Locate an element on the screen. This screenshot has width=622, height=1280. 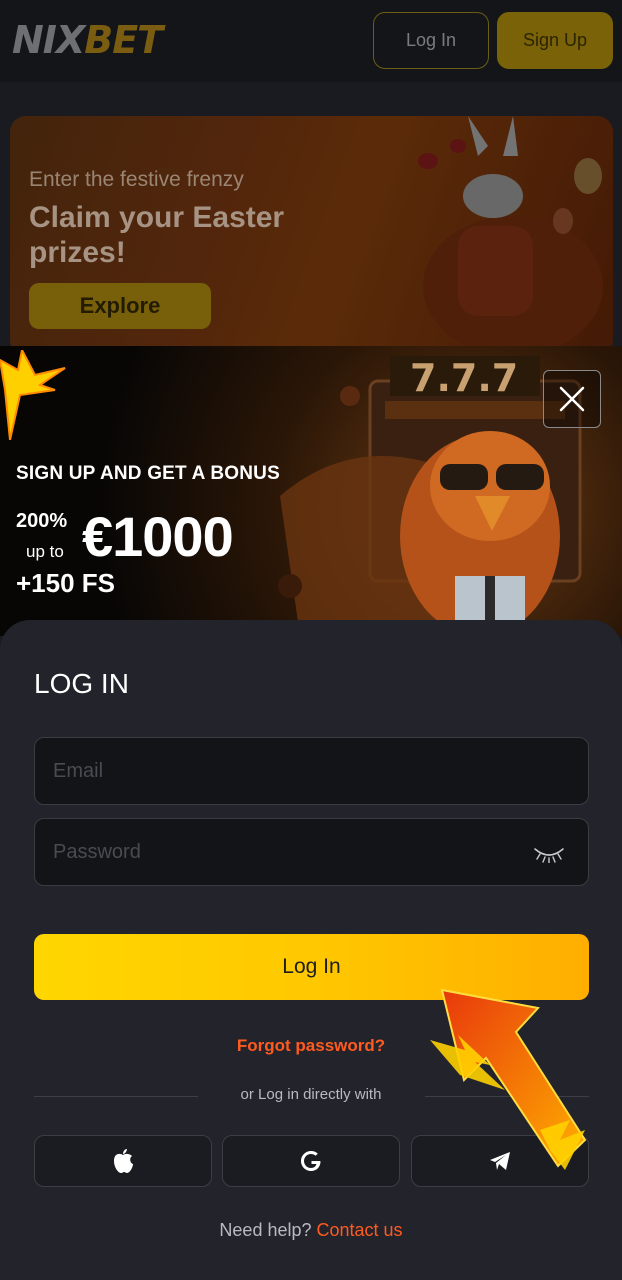
email-input is located at coordinates (311, 771).